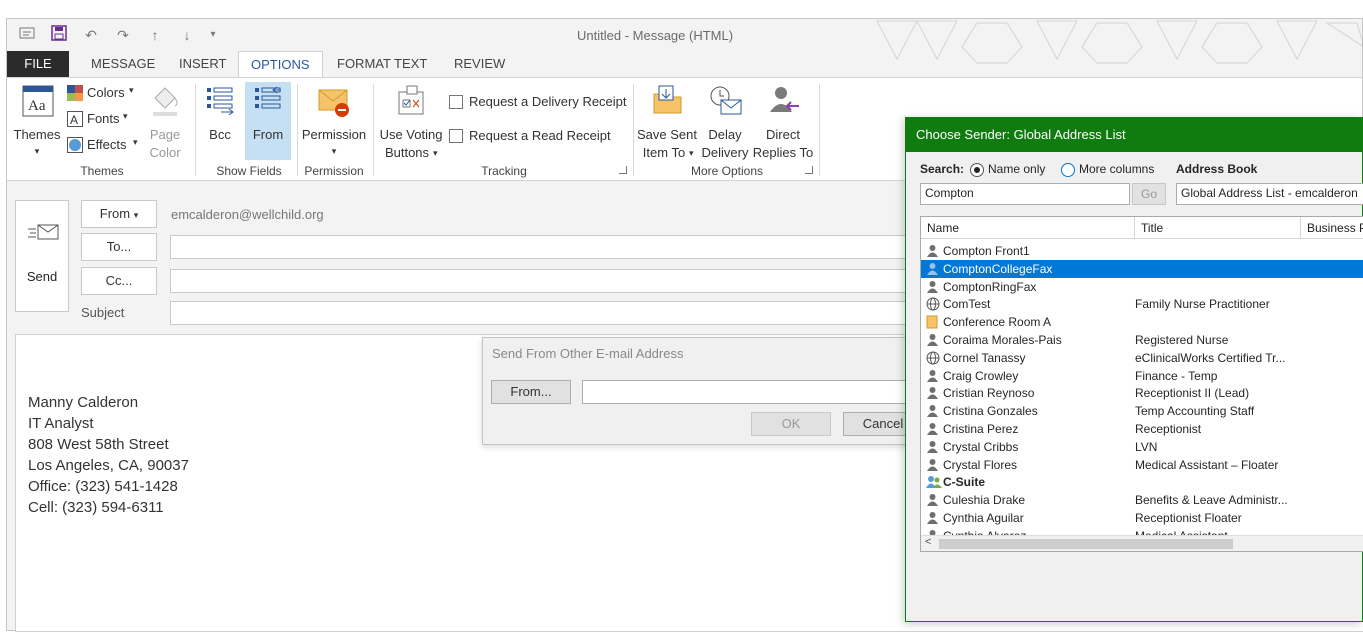 Image resolution: width=1363 pixels, height=632 pixels. I want to click on address-row: Cristina Perez Receptionist, so click(1142, 429).